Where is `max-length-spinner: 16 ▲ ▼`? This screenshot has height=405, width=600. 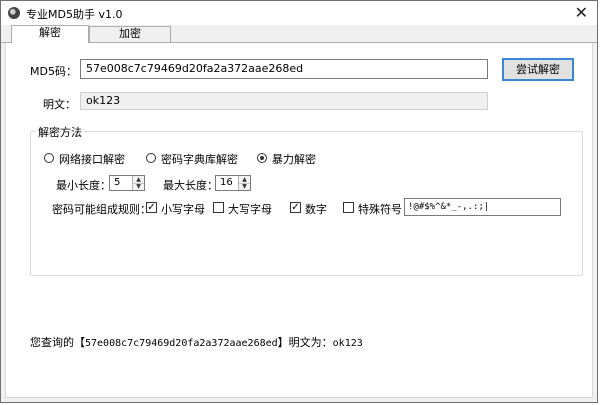
max-length-spinner: 16 ▲ ▼ is located at coordinates (233, 183).